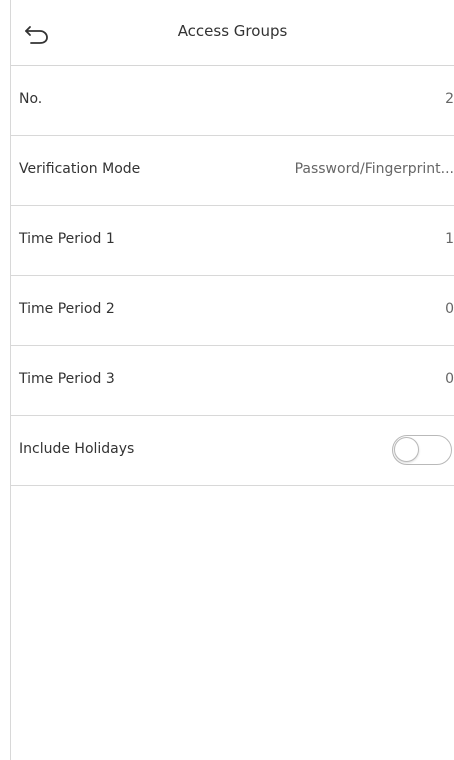 The height and width of the screenshot is (760, 454). I want to click on toggle-knob, so click(406, 449).